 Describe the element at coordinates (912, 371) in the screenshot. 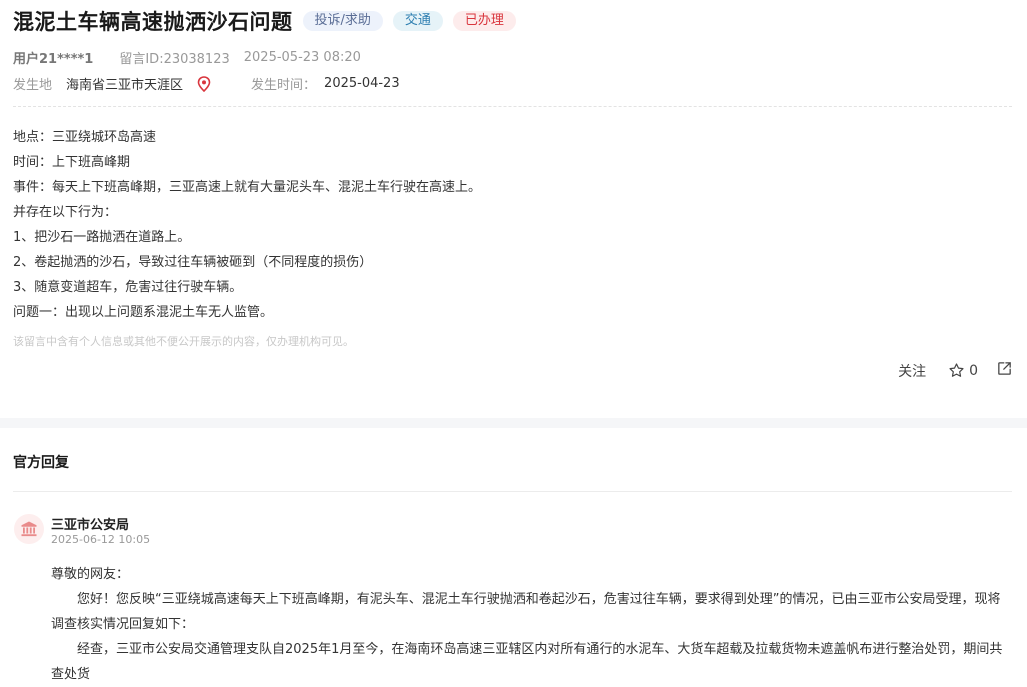

I see `follow-button: 关注` at that location.